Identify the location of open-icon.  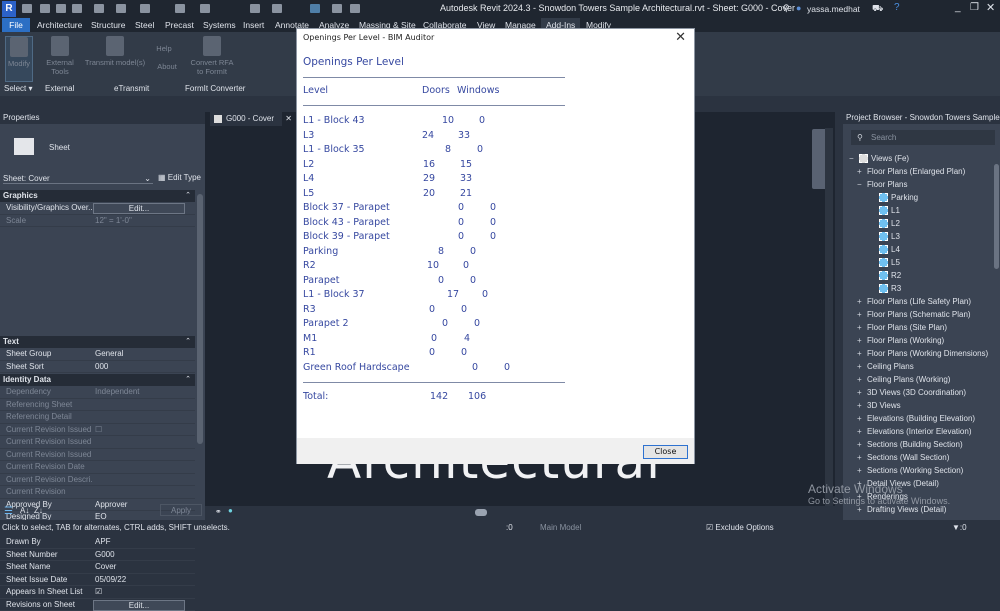
(45, 8).